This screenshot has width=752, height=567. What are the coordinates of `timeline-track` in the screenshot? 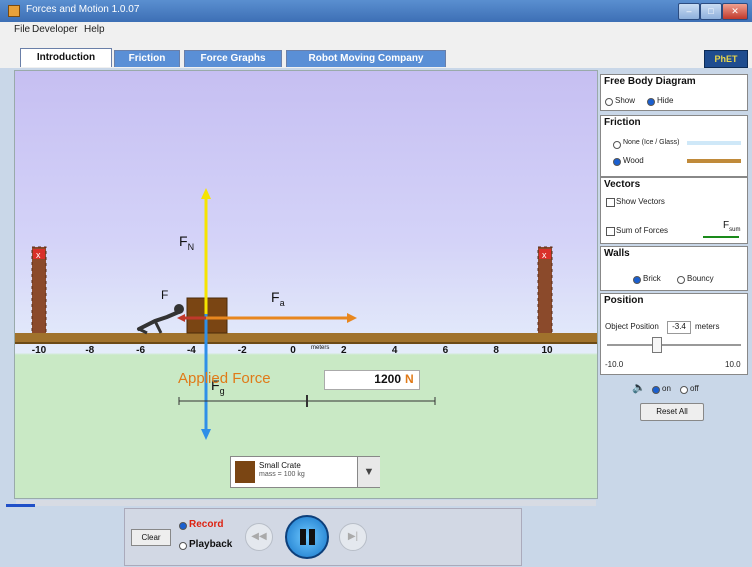 It's located at (306, 503).